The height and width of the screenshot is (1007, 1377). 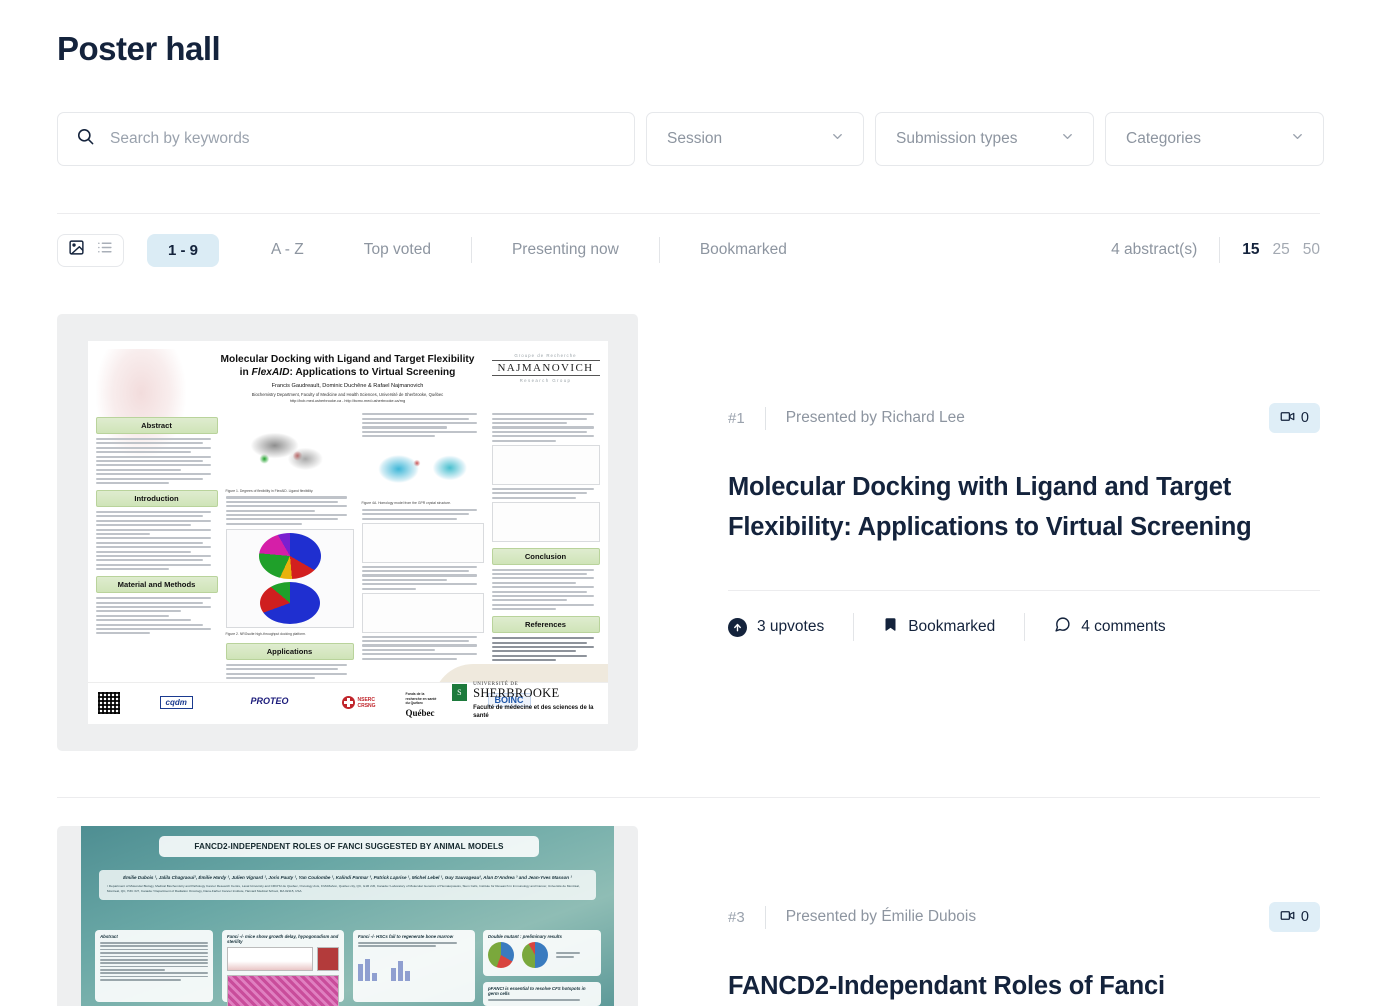 I want to click on upvotes-button: 3 upvotes, so click(x=776, y=627).